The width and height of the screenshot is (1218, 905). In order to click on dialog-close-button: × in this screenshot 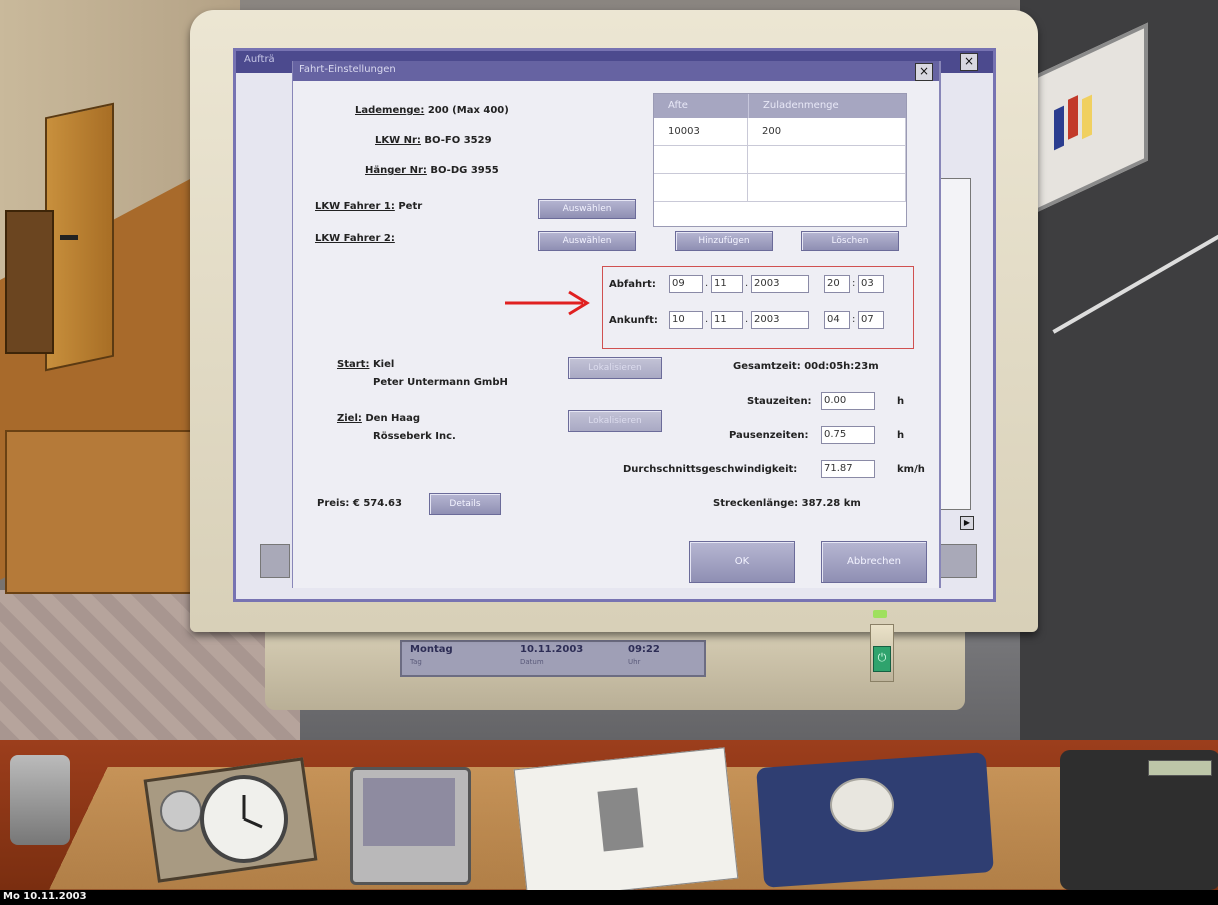, I will do `click(924, 72)`.